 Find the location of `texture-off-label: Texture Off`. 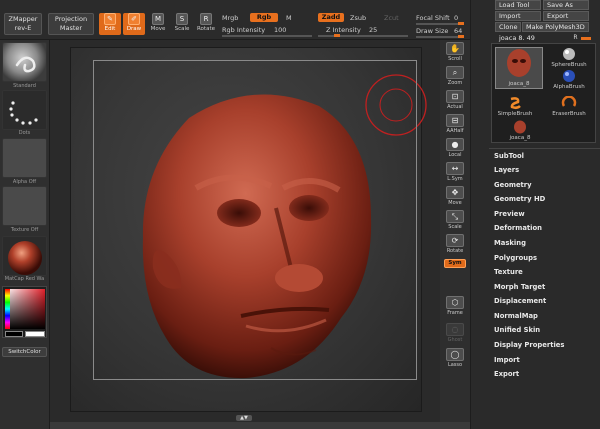

texture-off-label: Texture Off is located at coordinates (24, 230).